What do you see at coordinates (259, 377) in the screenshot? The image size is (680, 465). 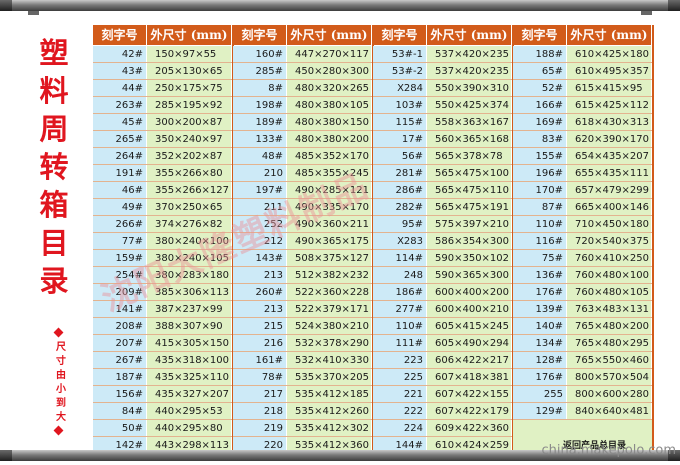 I see `cell-code: 78#` at bounding box center [259, 377].